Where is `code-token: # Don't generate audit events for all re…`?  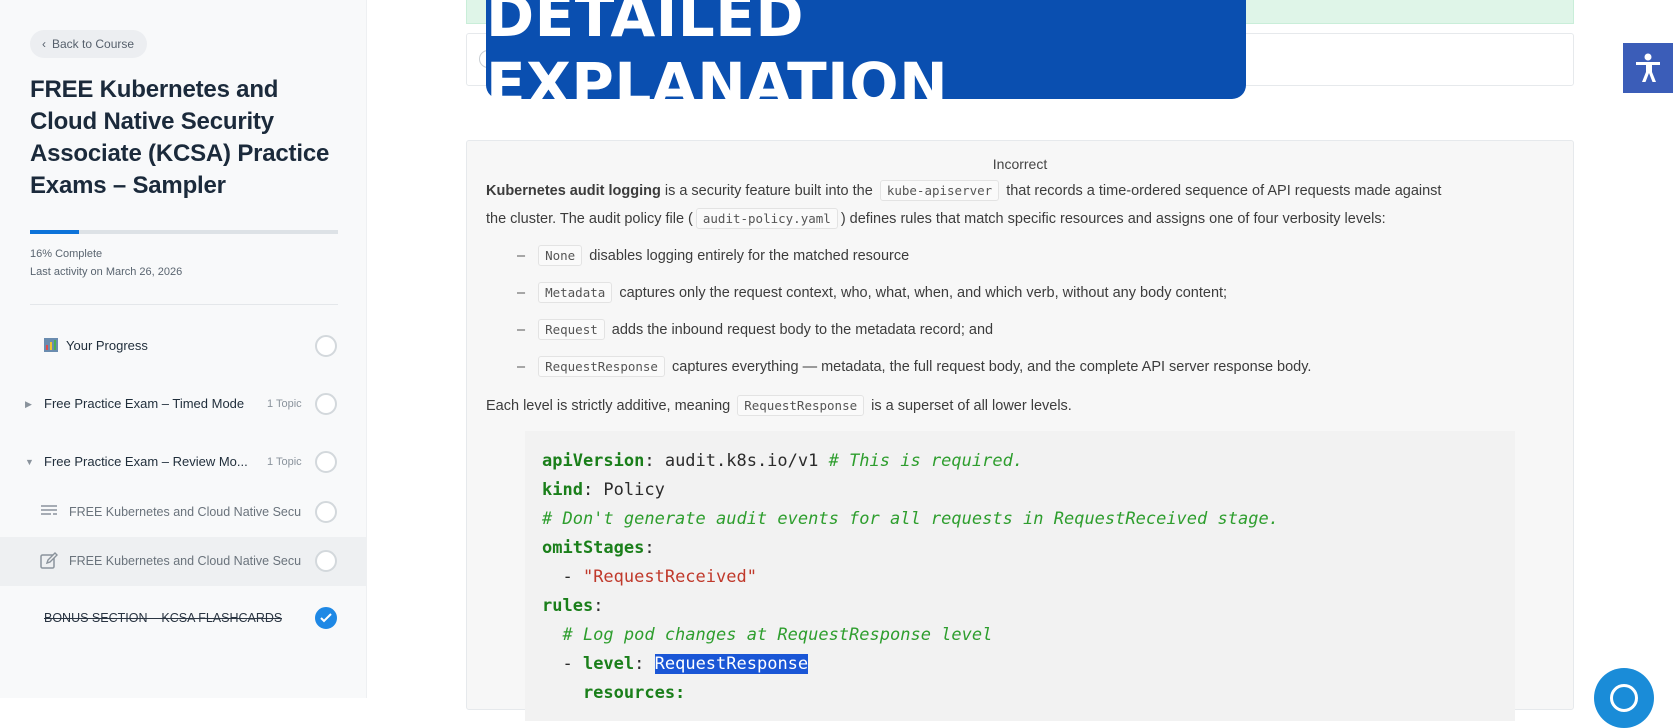 code-token: # Don't generate audit events for all re… is located at coordinates (910, 519).